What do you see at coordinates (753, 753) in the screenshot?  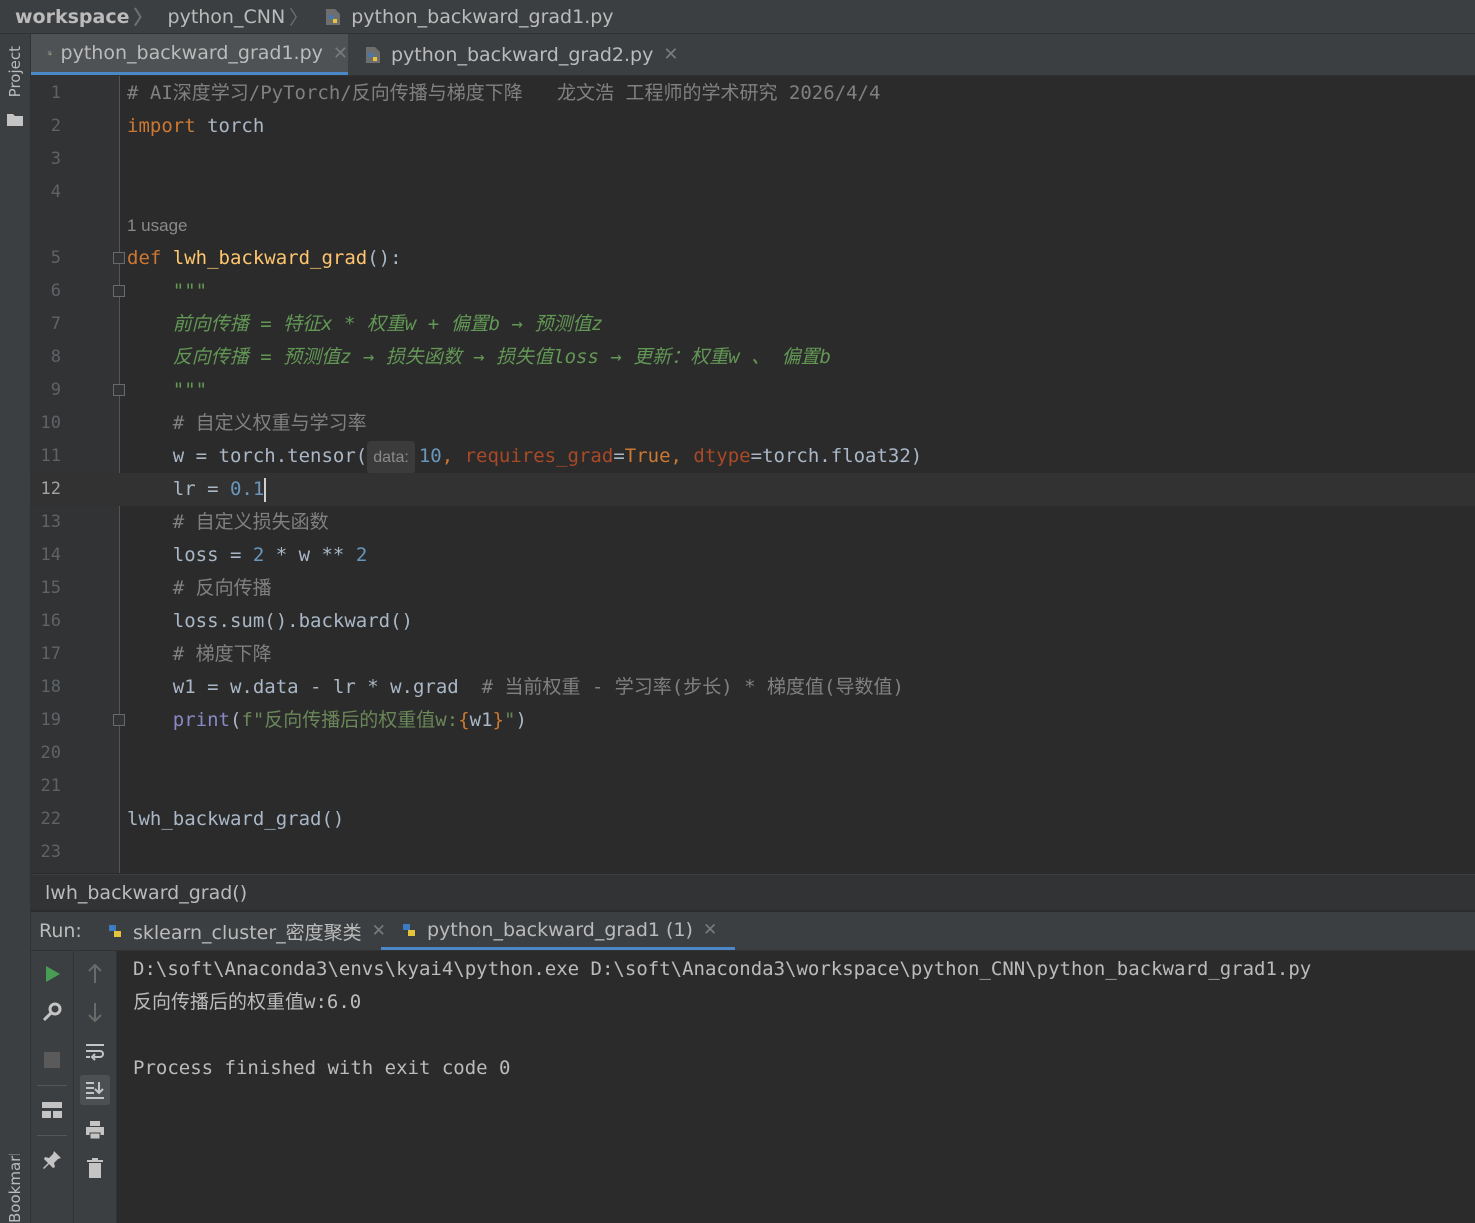 I see `code-line: 20` at bounding box center [753, 753].